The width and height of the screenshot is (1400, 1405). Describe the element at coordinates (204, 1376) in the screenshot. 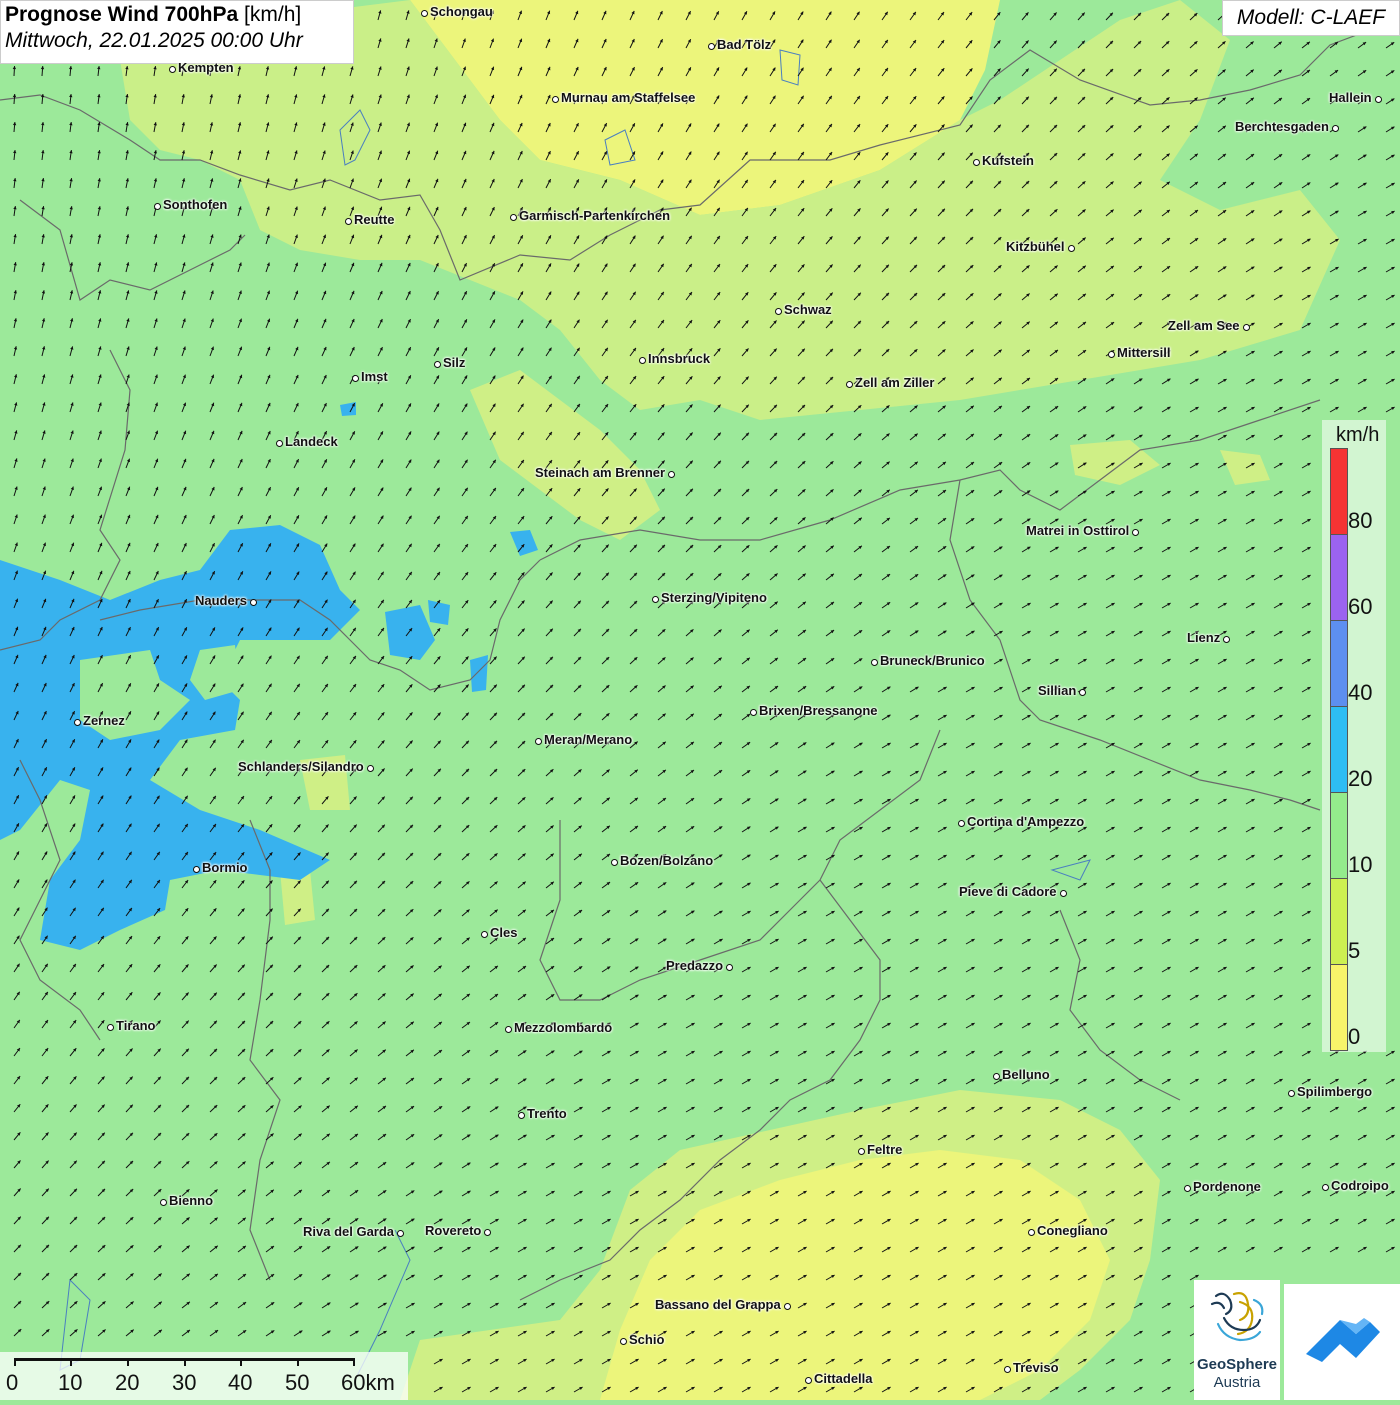

I see `scale-bar: 0 10 20 30 40 50 60km` at that location.